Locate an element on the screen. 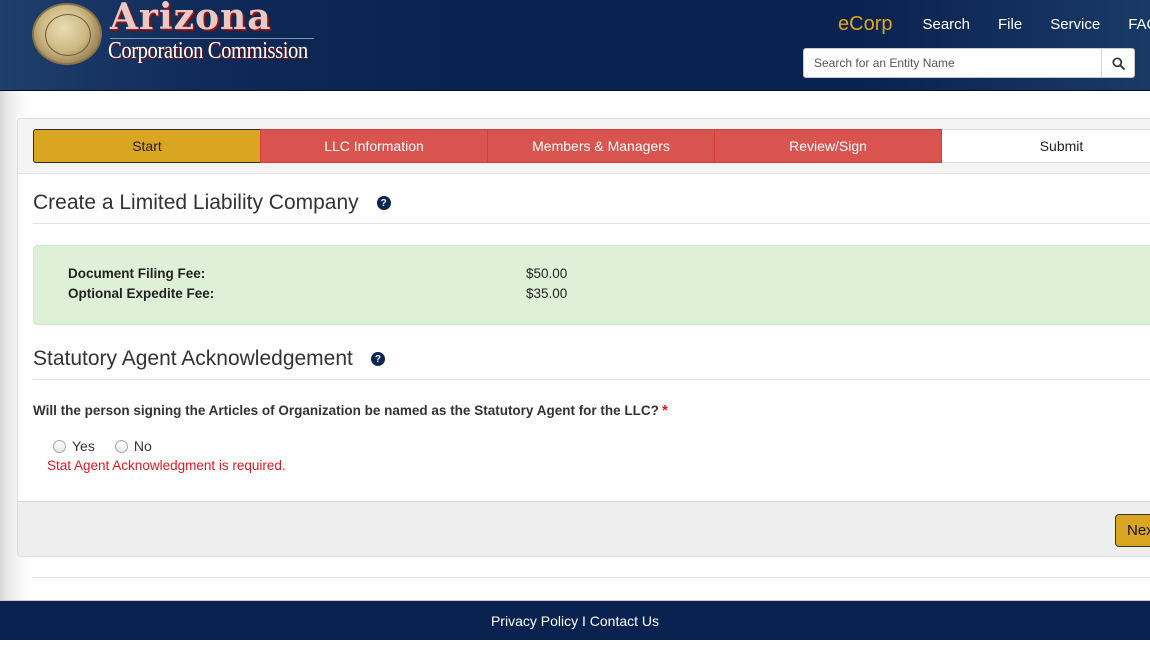  search-button is located at coordinates (1117, 63).